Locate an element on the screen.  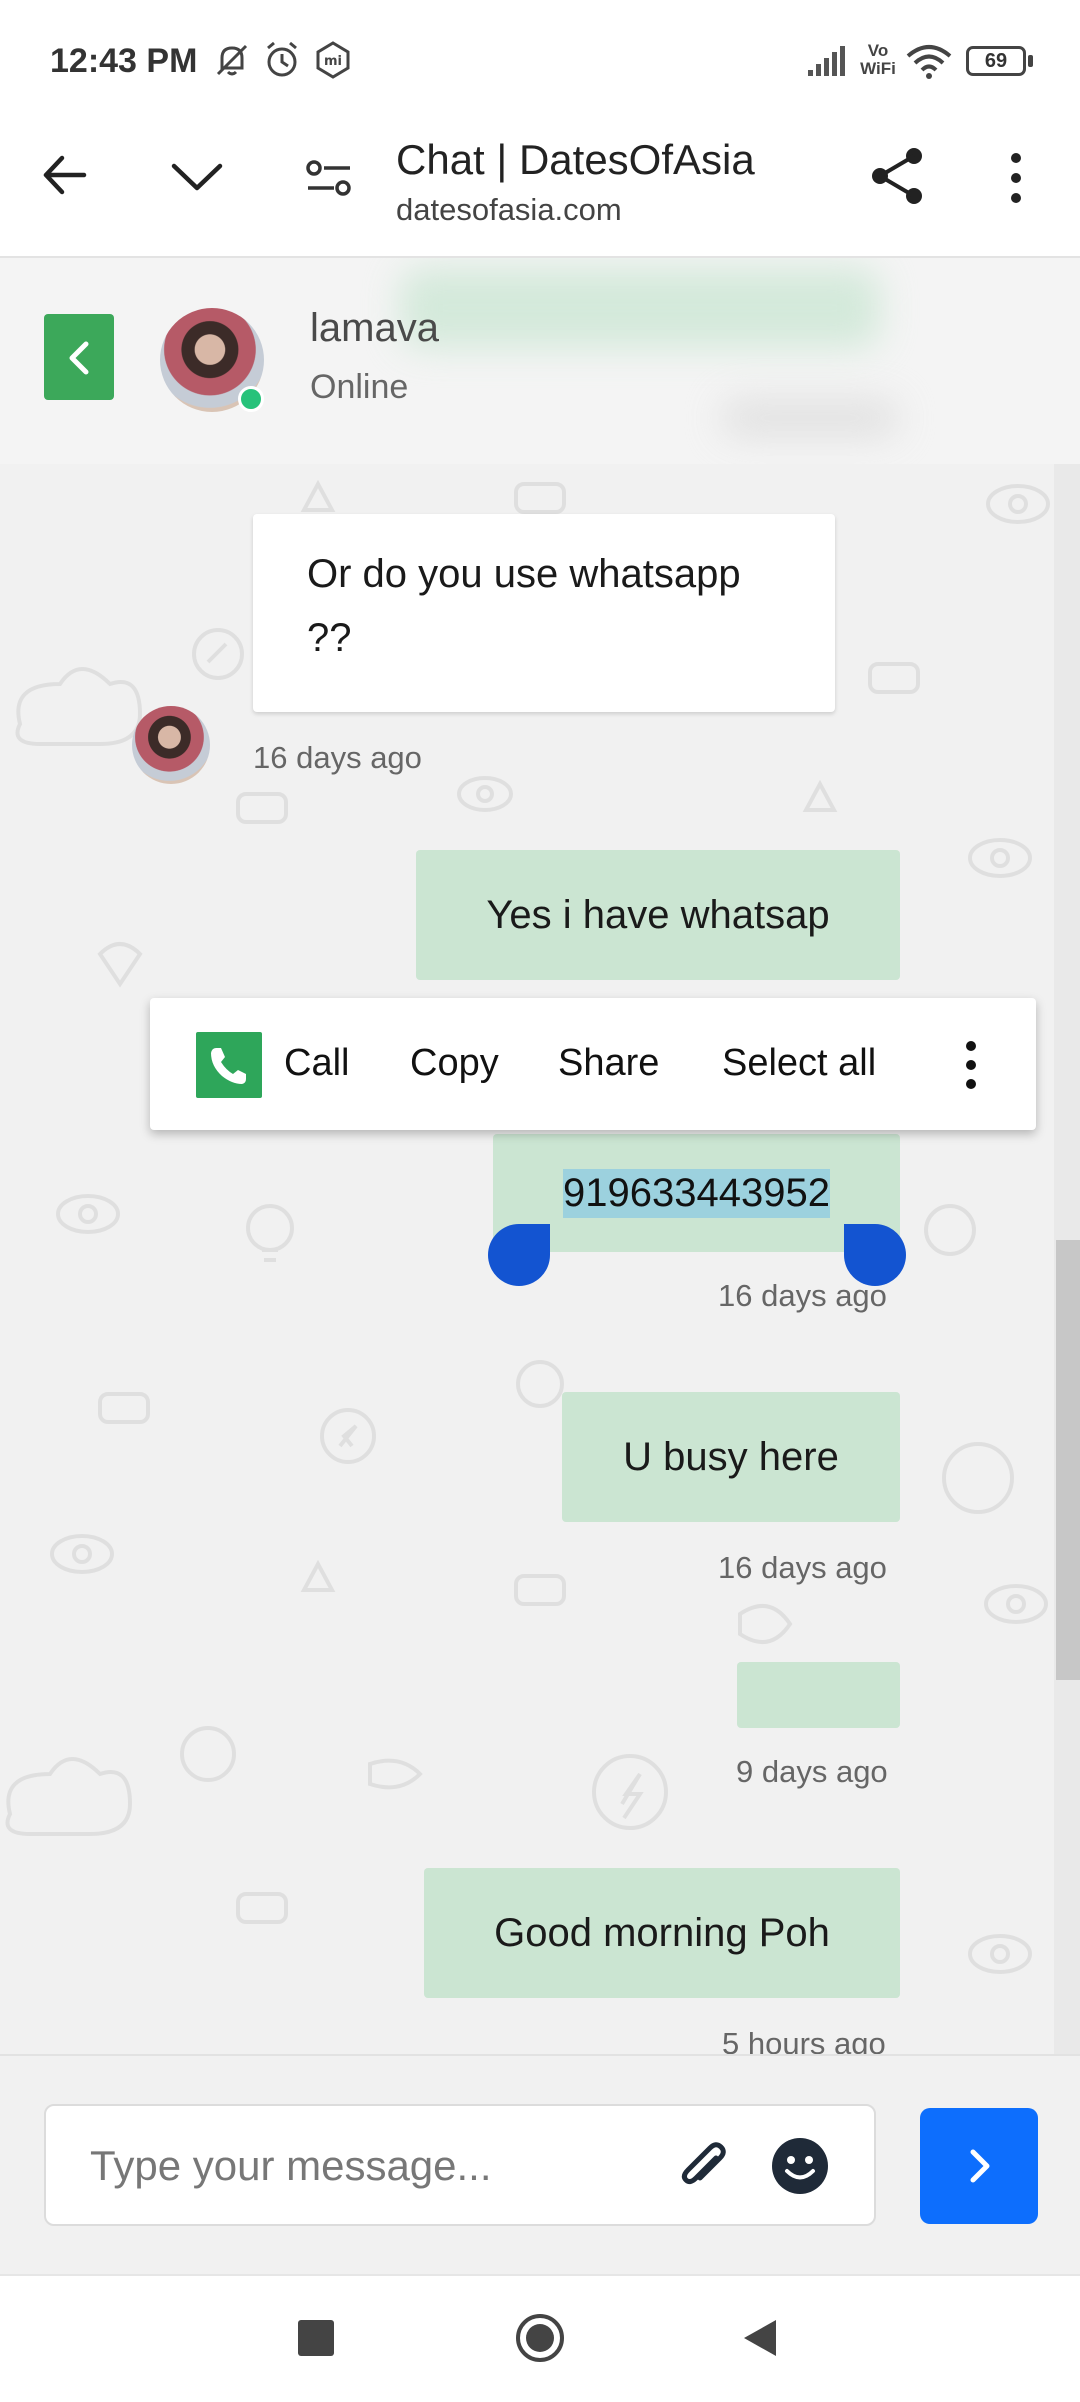
chevron-right-icon is located at coordinates (980, 2166).